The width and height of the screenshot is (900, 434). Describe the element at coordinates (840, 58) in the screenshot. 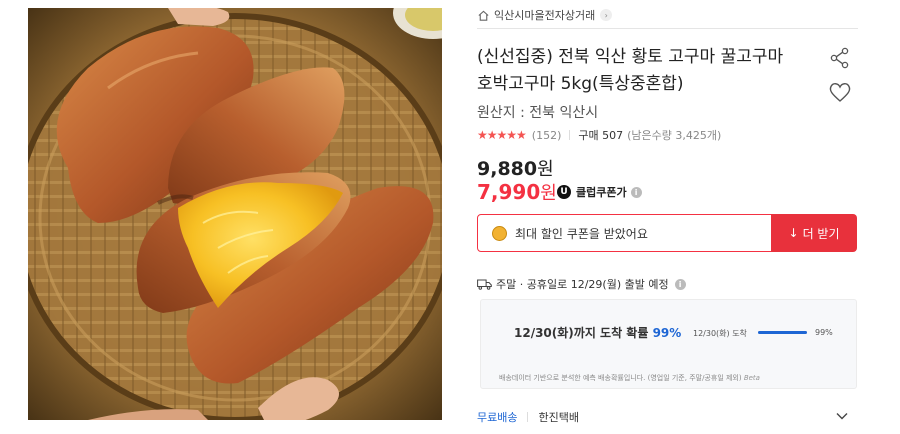

I see `share-icon` at that location.